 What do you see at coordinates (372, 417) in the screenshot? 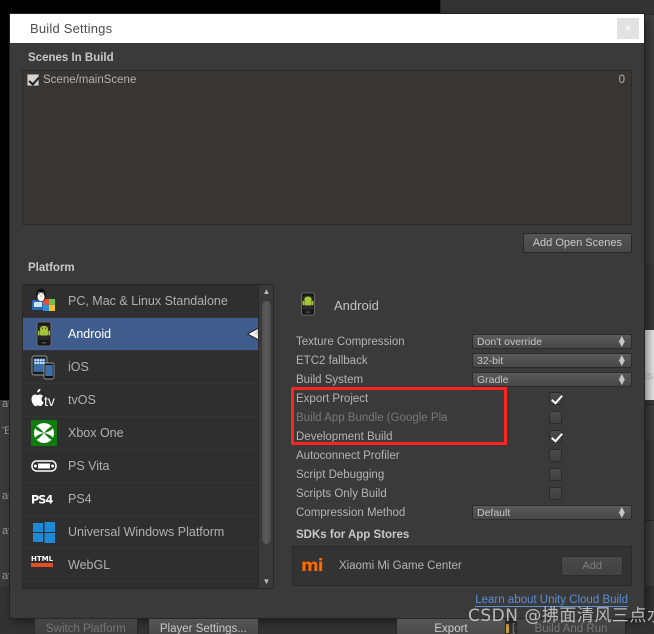
I see `setting-label: Build App Bundle (Google Pla` at bounding box center [372, 417].